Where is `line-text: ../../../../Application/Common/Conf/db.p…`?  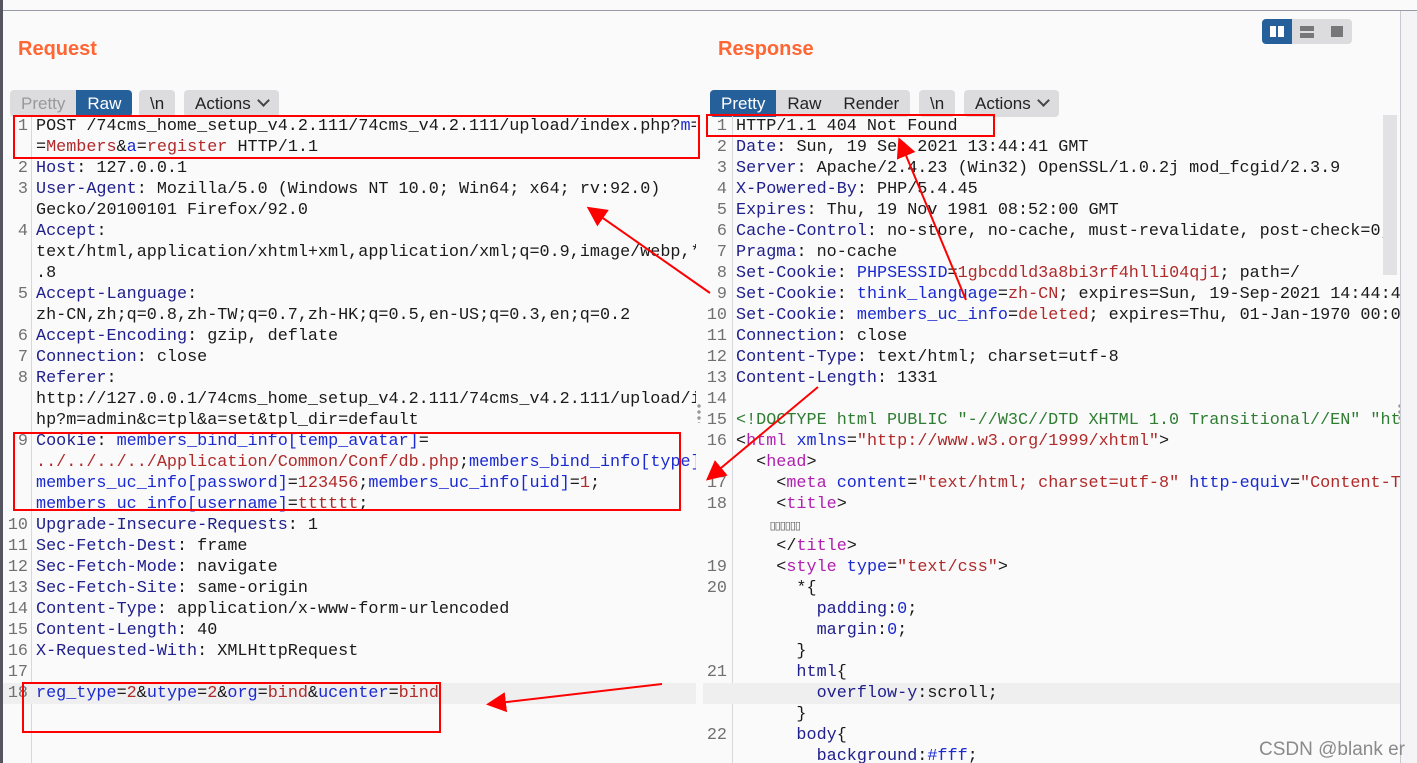 line-text: ../../../../Application/Common/Conf/db.p… is located at coordinates (366, 462).